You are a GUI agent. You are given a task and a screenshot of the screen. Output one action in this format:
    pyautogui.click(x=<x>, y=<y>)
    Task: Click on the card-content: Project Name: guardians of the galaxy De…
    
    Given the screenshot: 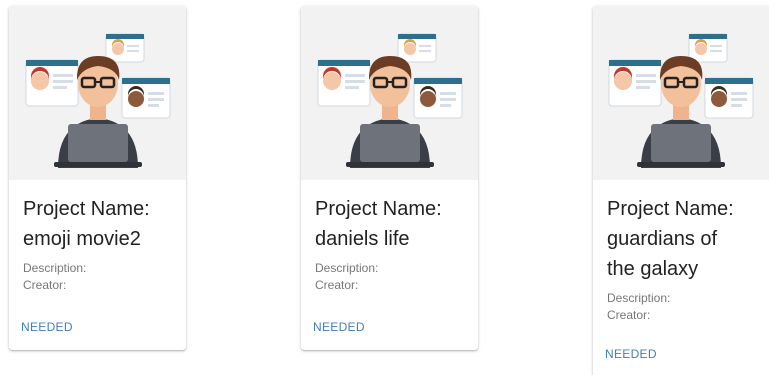 What is the action you would take?
    pyautogui.click(x=681, y=252)
    